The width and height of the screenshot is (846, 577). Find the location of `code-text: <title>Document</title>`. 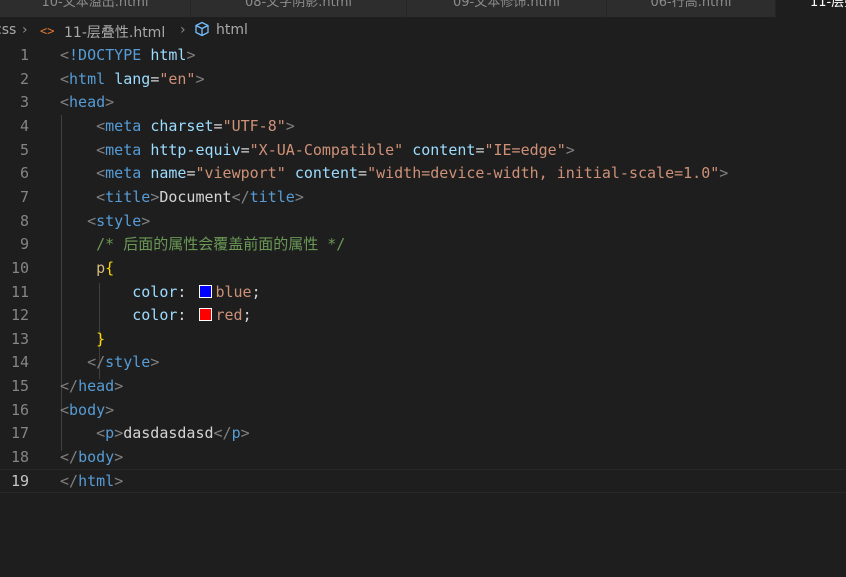

code-text: <title>Document</title> is located at coordinates (182, 197).